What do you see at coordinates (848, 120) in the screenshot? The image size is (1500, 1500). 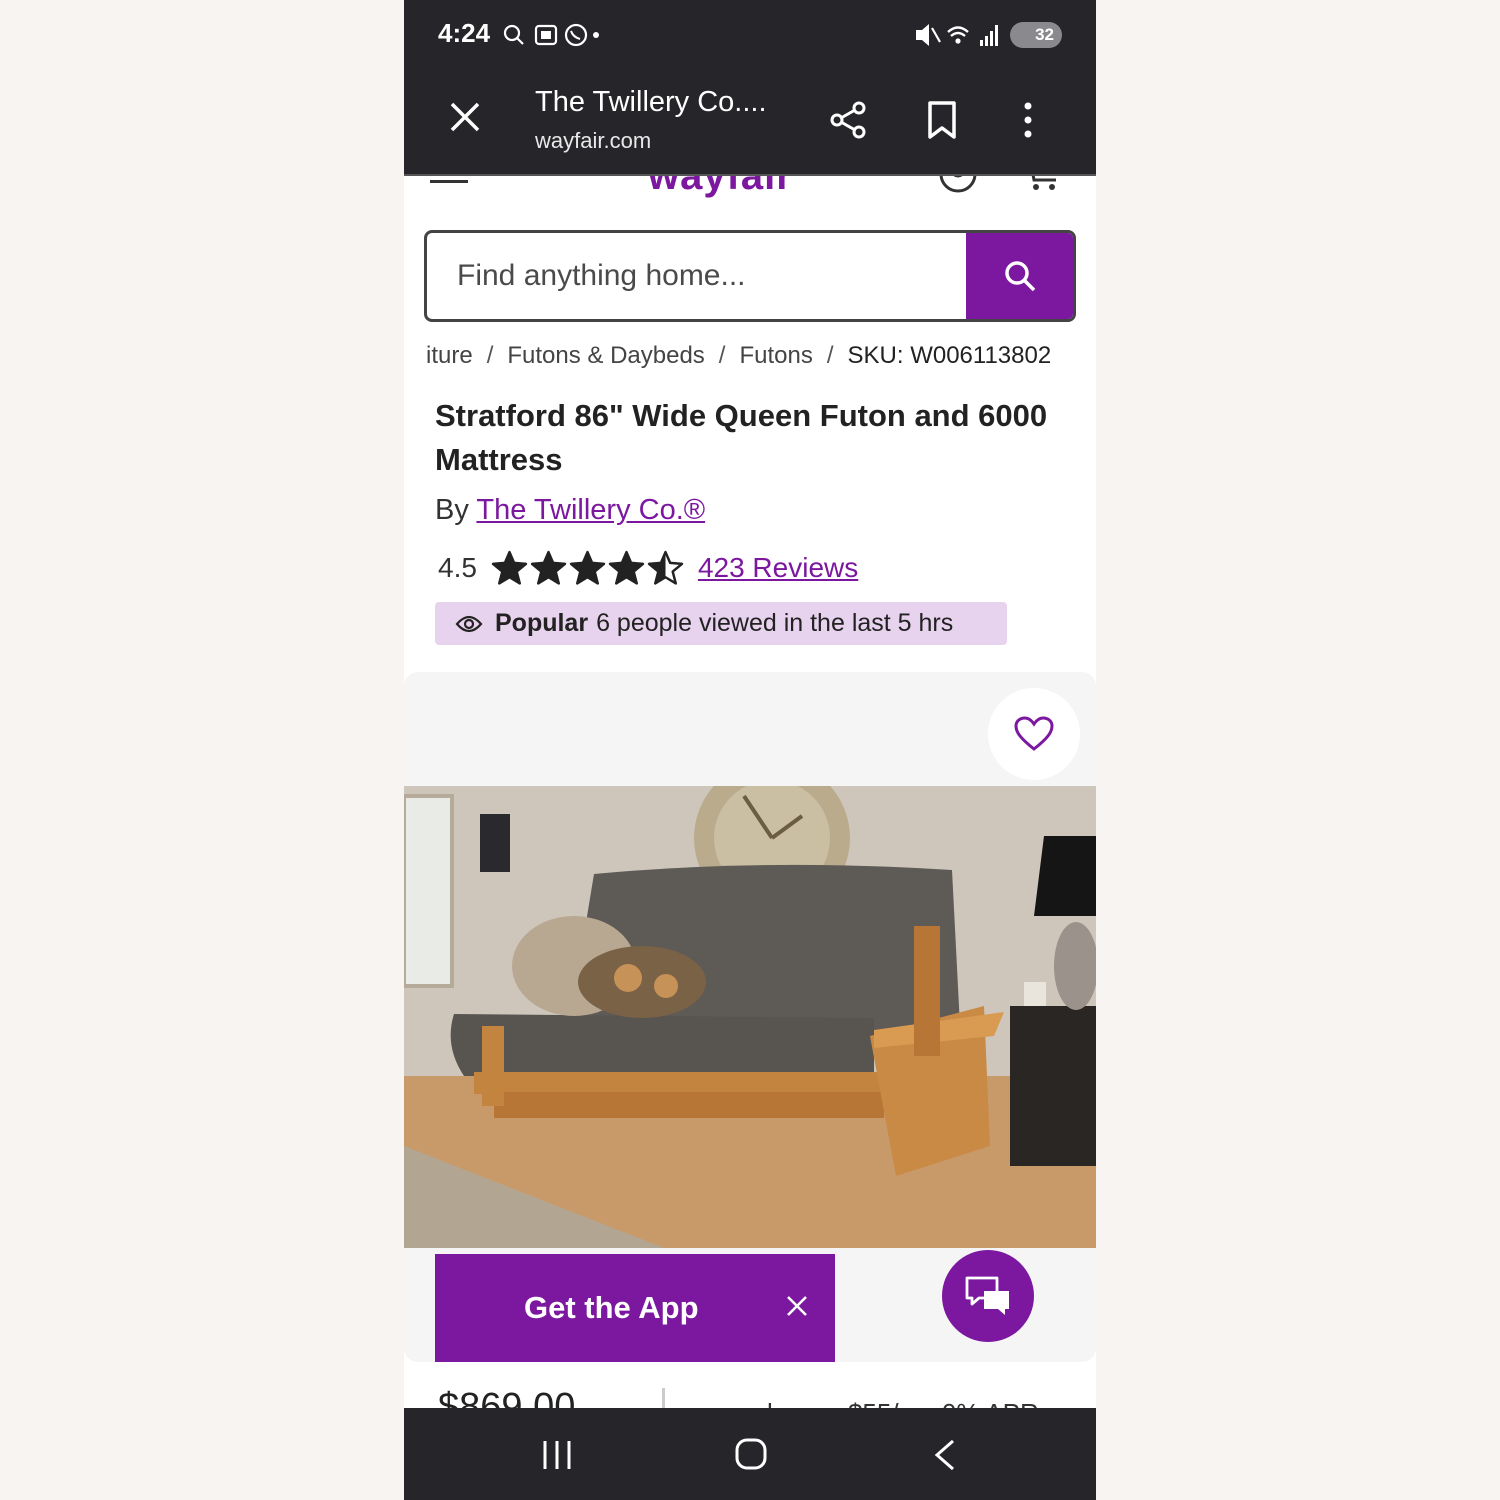 I see `share-icon` at bounding box center [848, 120].